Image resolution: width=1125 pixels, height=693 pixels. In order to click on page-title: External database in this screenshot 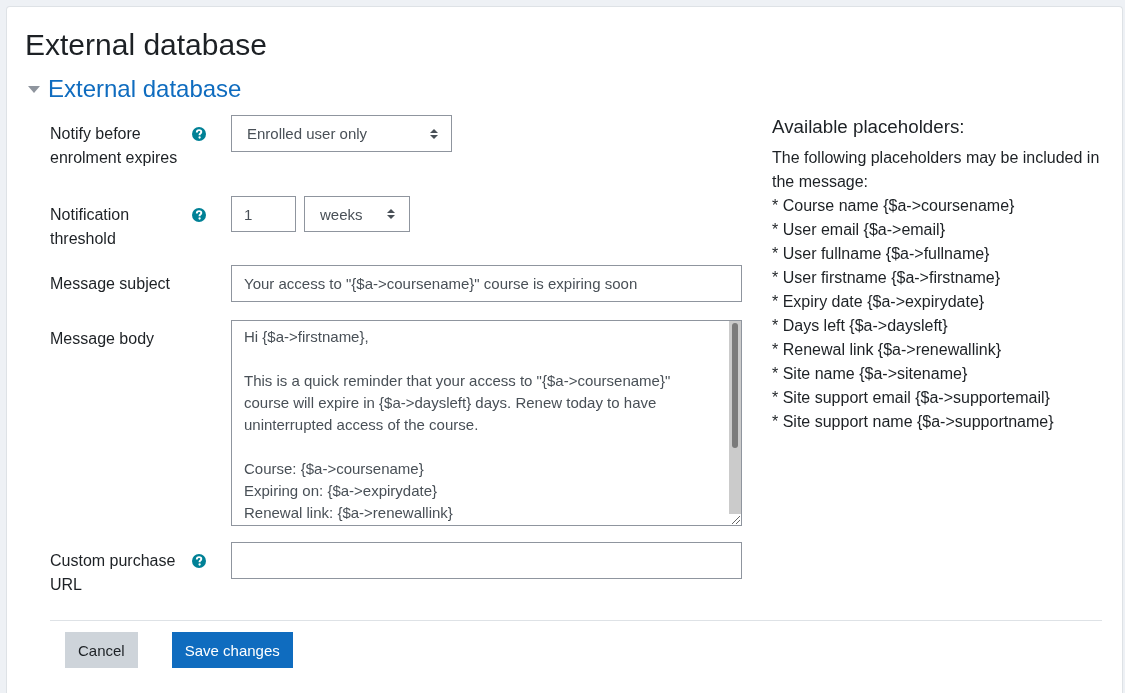, I will do `click(146, 45)`.